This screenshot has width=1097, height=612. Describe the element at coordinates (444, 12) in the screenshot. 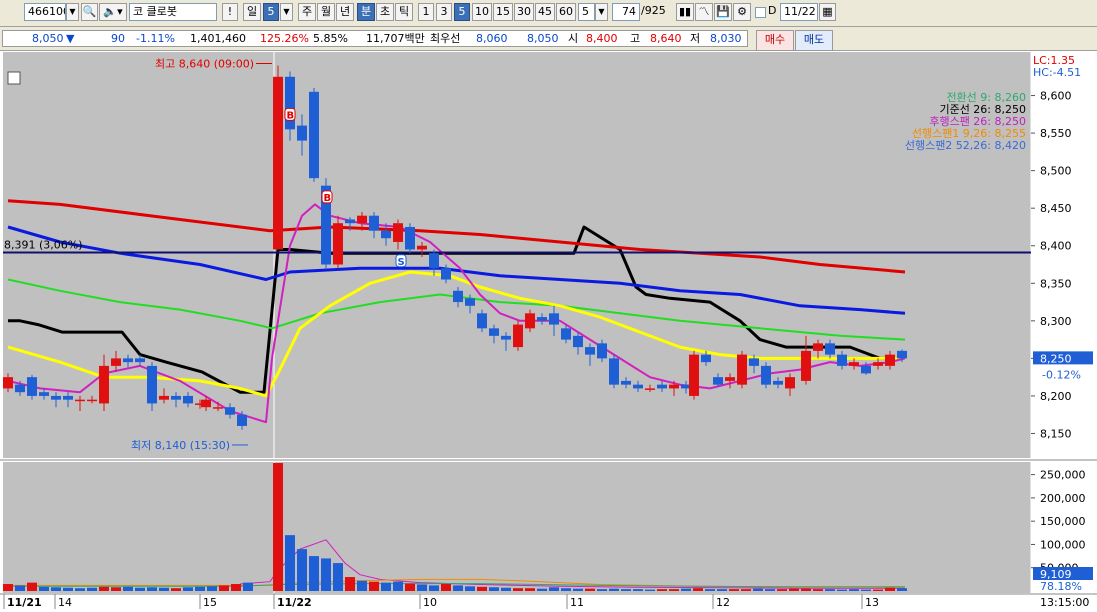

I see `minute-3-button: 3` at that location.